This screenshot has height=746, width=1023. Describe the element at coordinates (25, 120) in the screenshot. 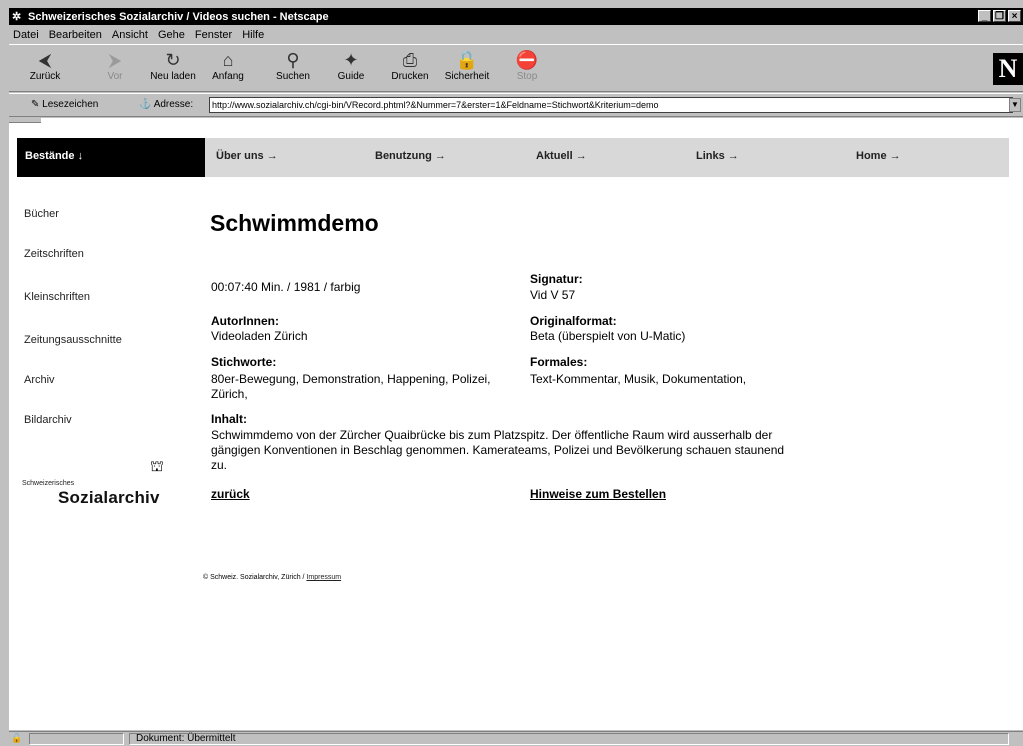

I see `content-tab-marker` at that location.